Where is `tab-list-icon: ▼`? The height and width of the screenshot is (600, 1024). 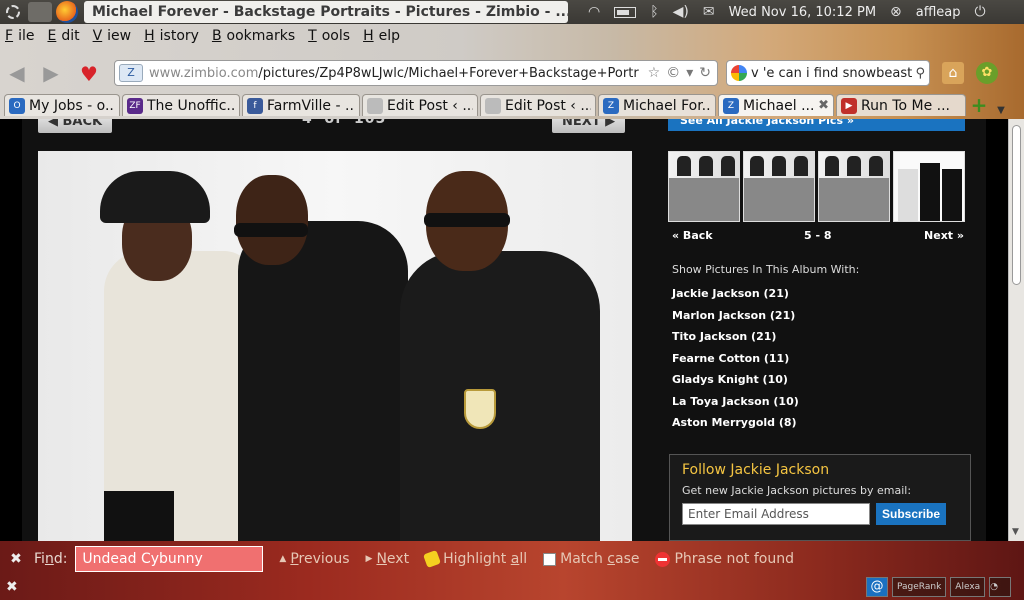 tab-list-icon: ▼ is located at coordinates (1001, 110).